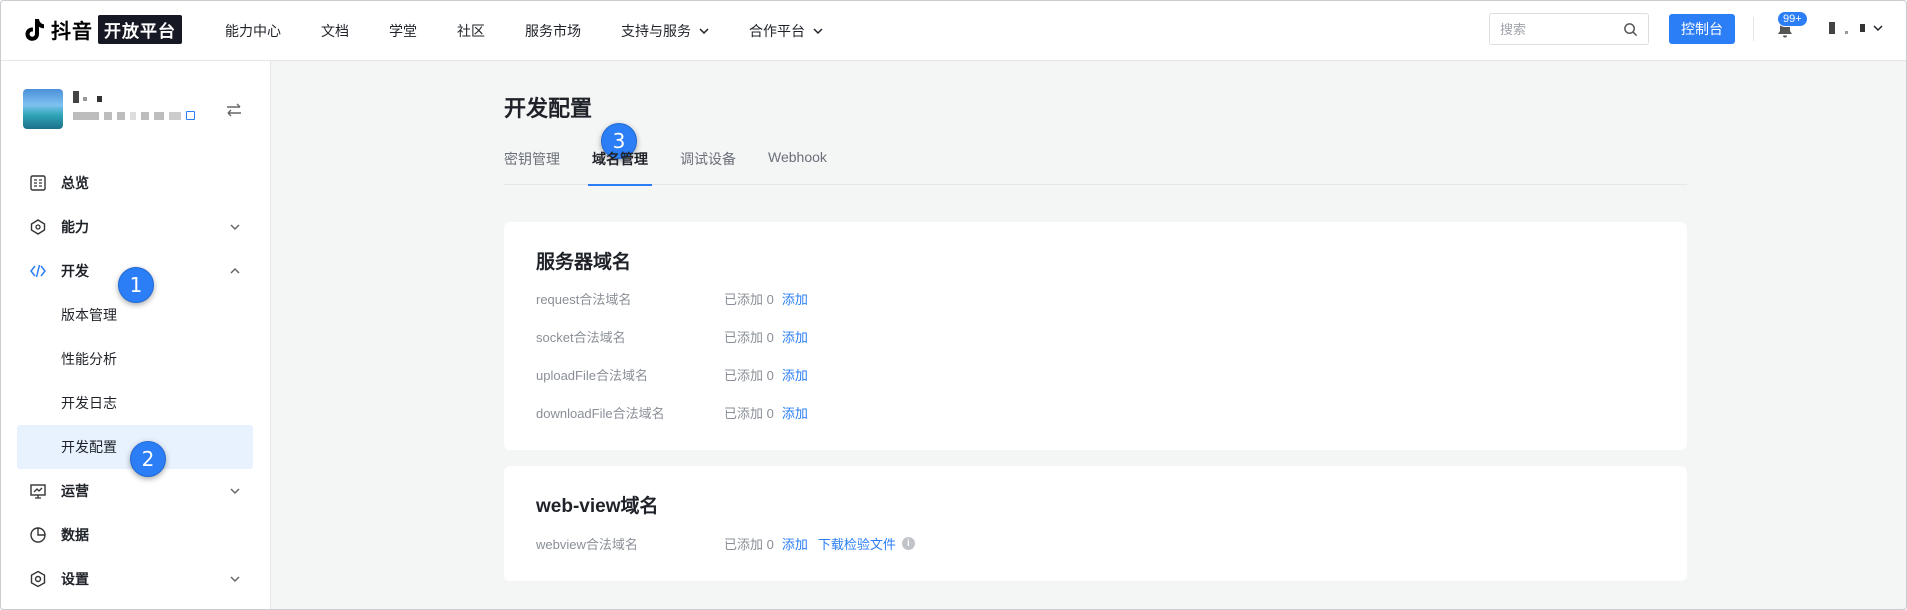  What do you see at coordinates (38, 271) in the screenshot?
I see `code-icon` at bounding box center [38, 271].